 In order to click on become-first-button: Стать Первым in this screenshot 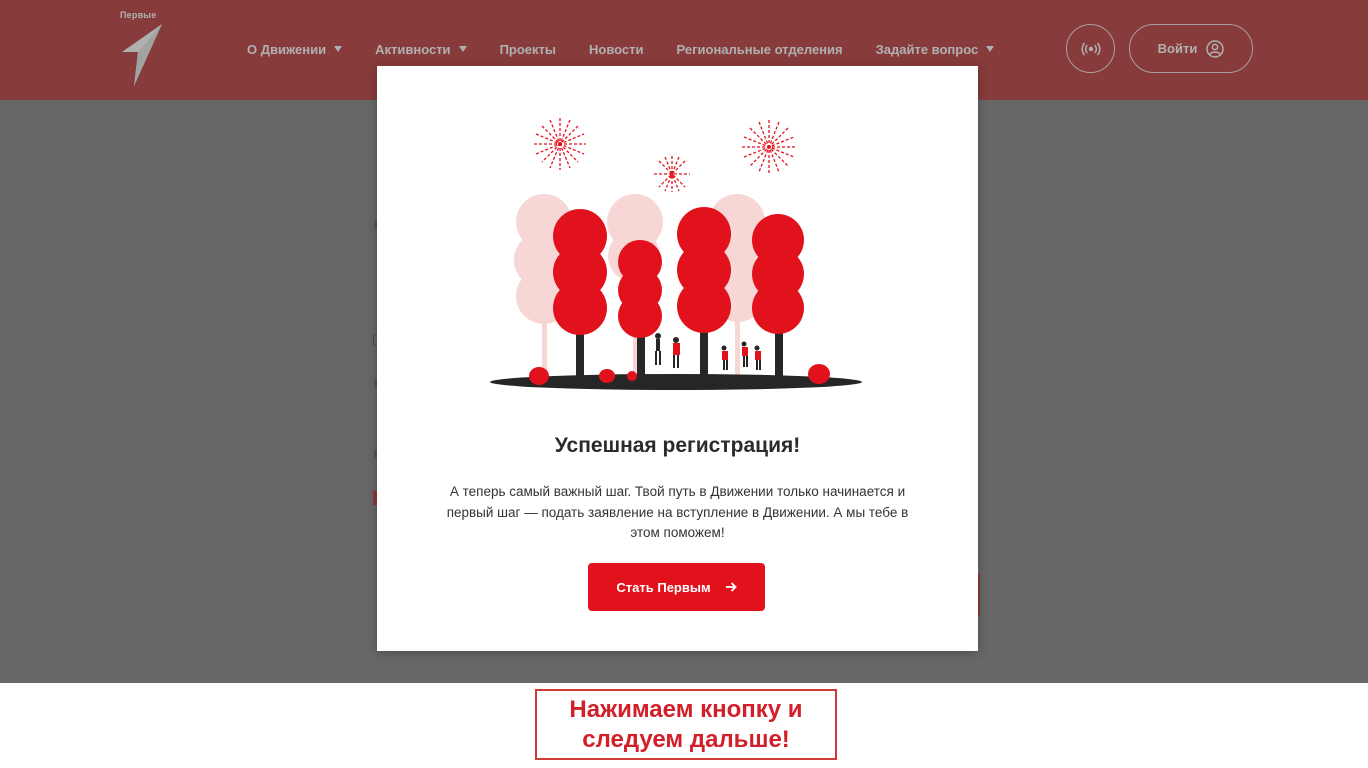, I will do `click(676, 587)`.